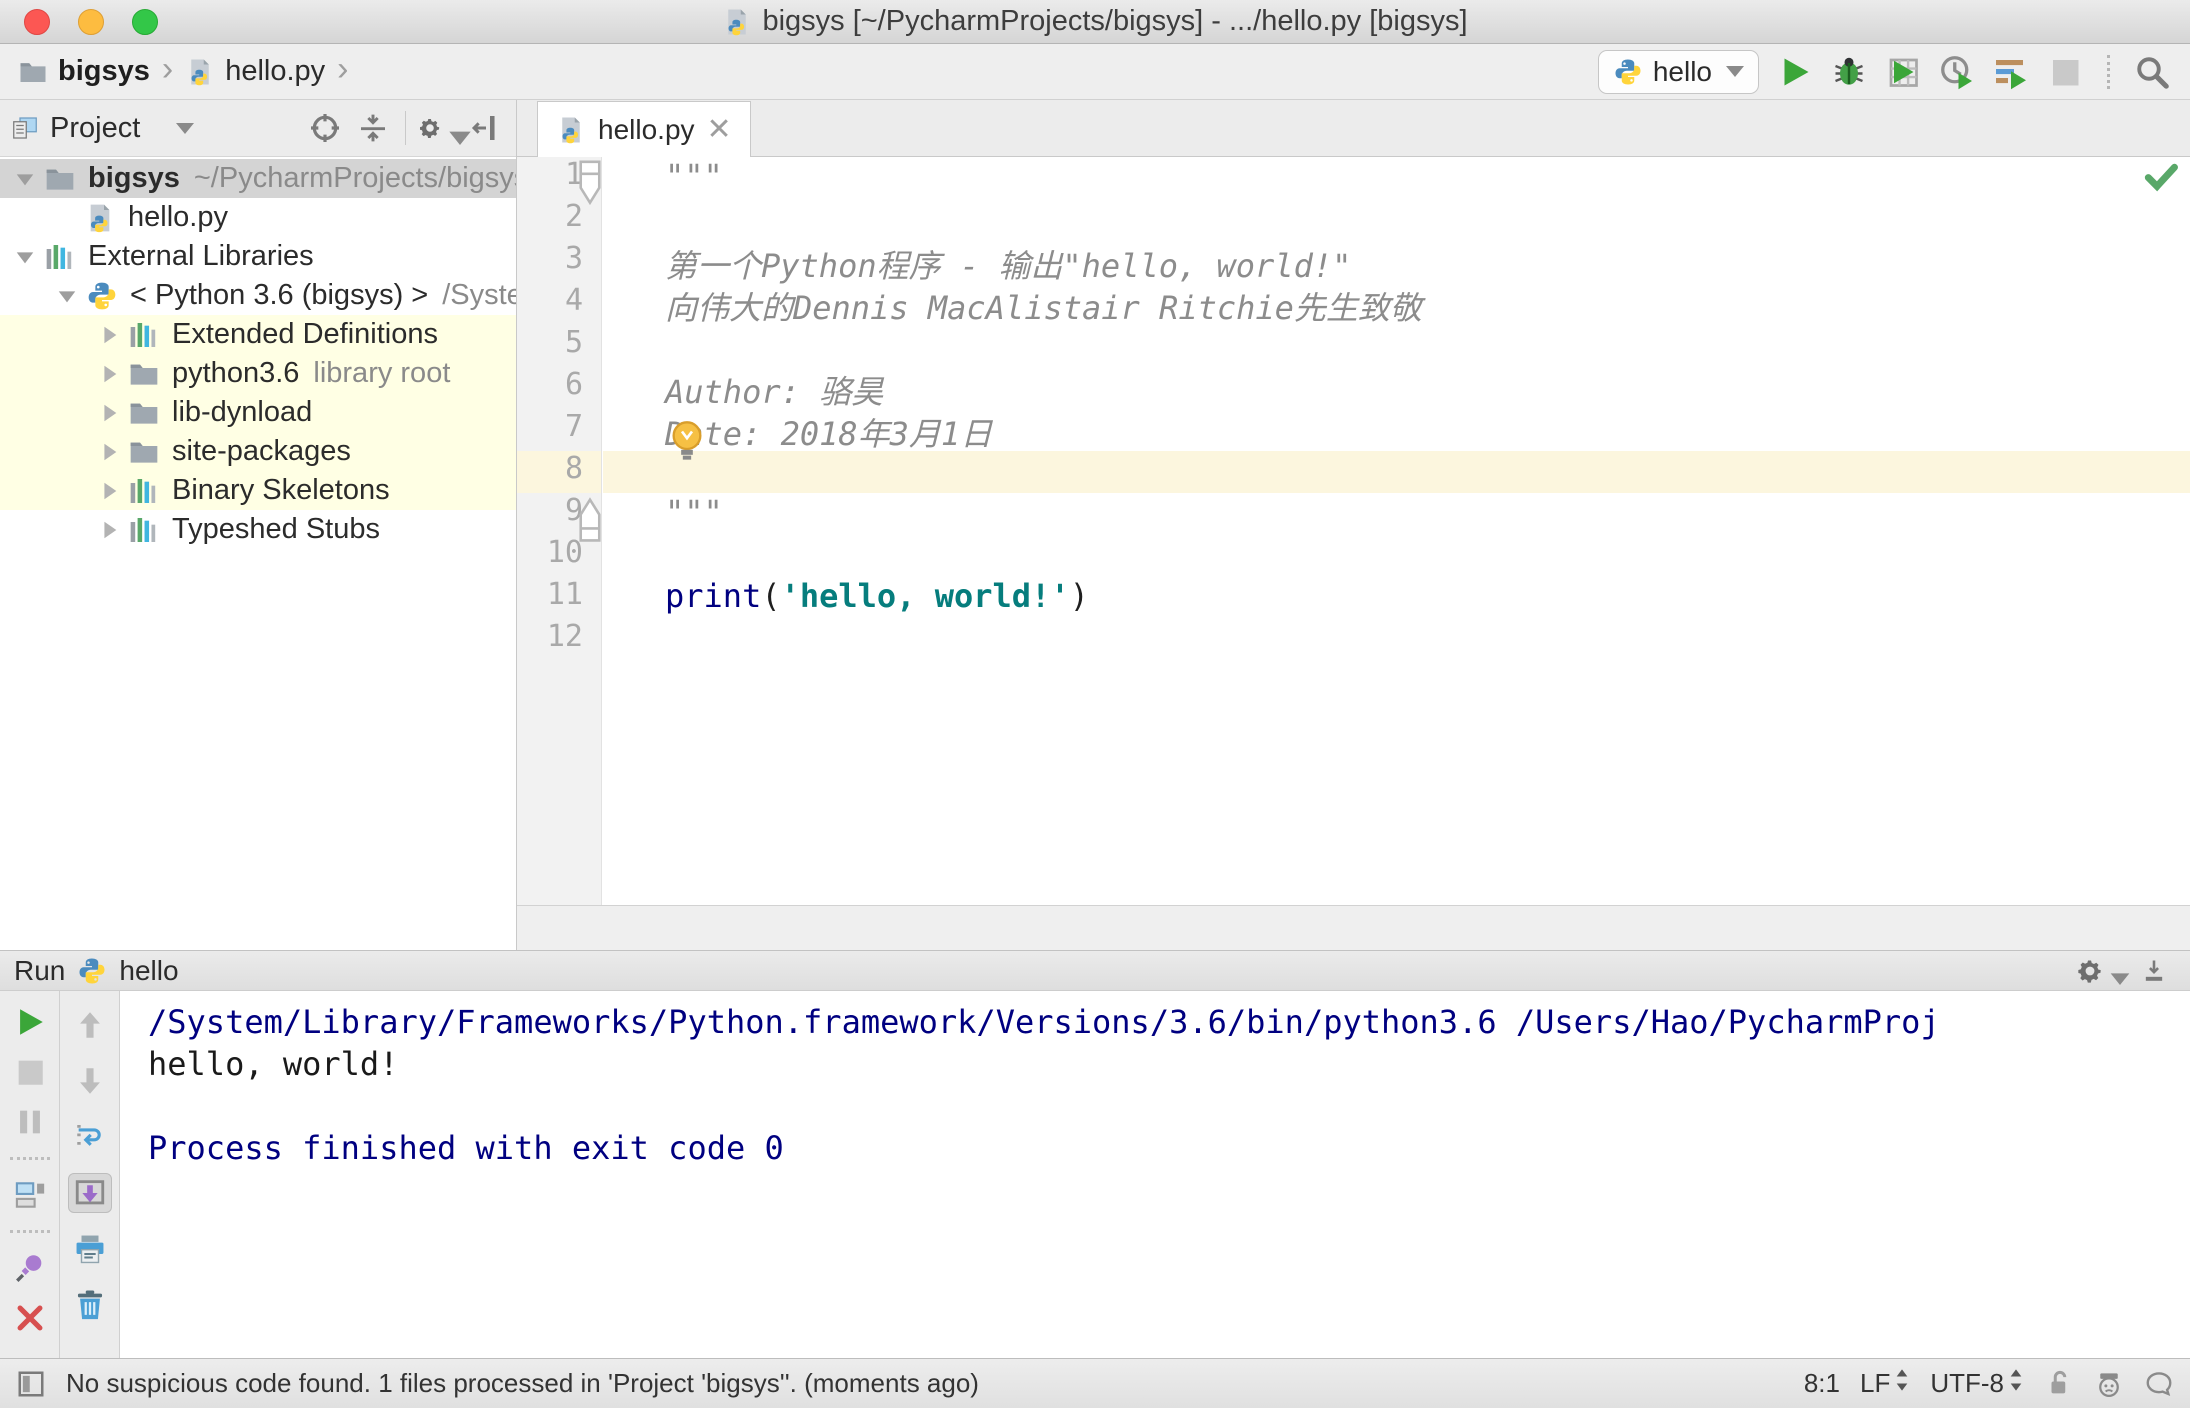 This screenshot has height=1408, width=2190. I want to click on pin-tab-button, so click(30, 1268).